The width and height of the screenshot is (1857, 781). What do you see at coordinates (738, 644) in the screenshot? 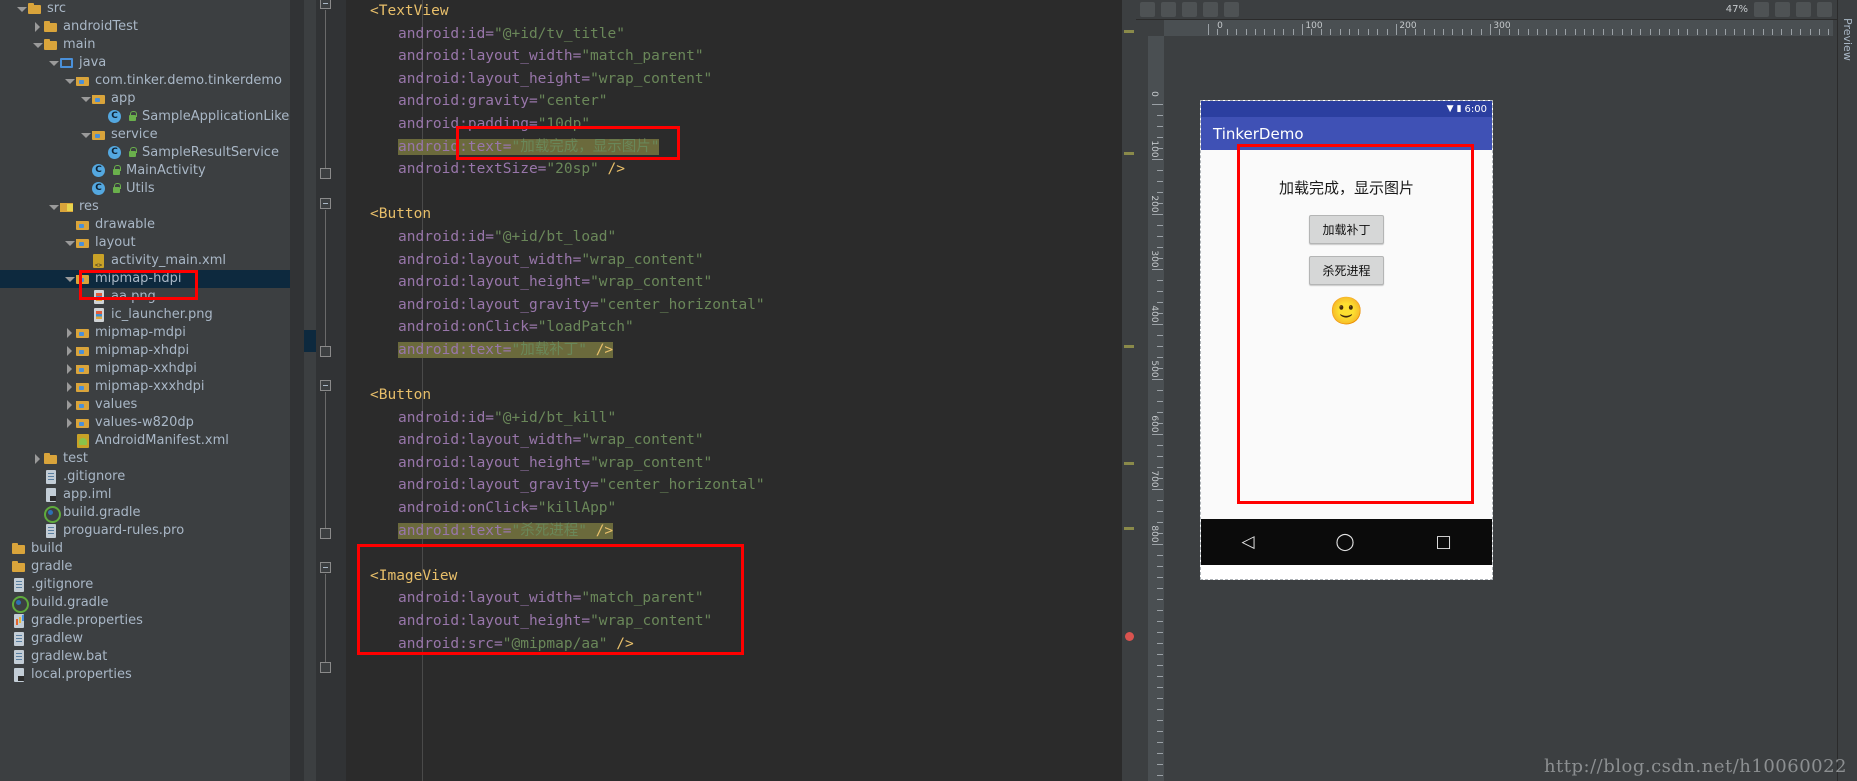
I see `code-line: android:src="@mipmap/aa" />` at bounding box center [738, 644].